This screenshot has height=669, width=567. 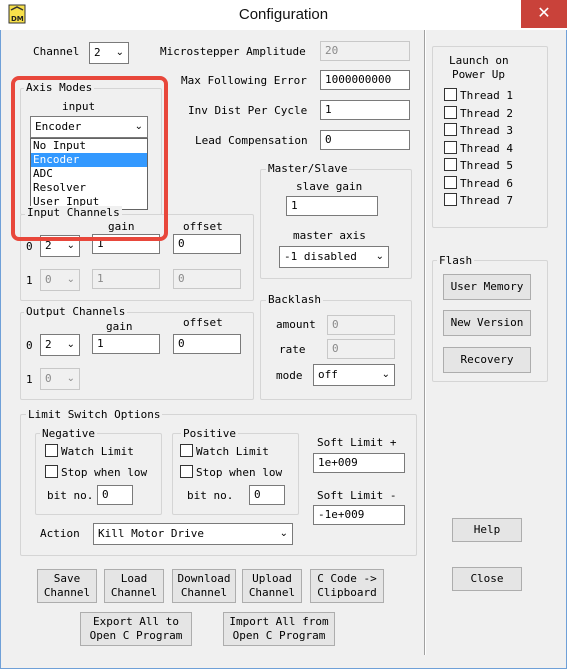 What do you see at coordinates (332, 206) in the screenshot?
I see `slave-gain-field: 1` at bounding box center [332, 206].